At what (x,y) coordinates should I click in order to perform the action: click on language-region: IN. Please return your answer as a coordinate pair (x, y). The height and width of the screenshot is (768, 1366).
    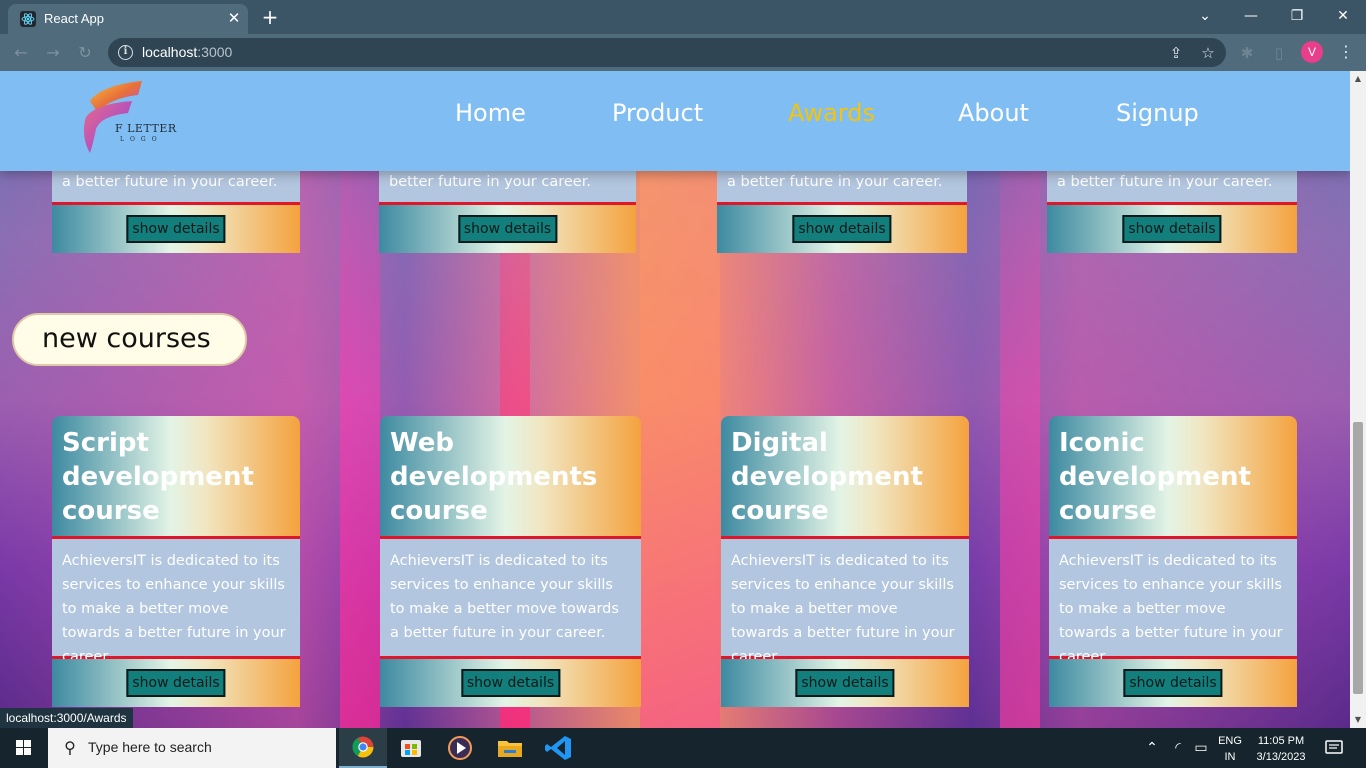
    Looking at the image, I should click on (1230, 757).